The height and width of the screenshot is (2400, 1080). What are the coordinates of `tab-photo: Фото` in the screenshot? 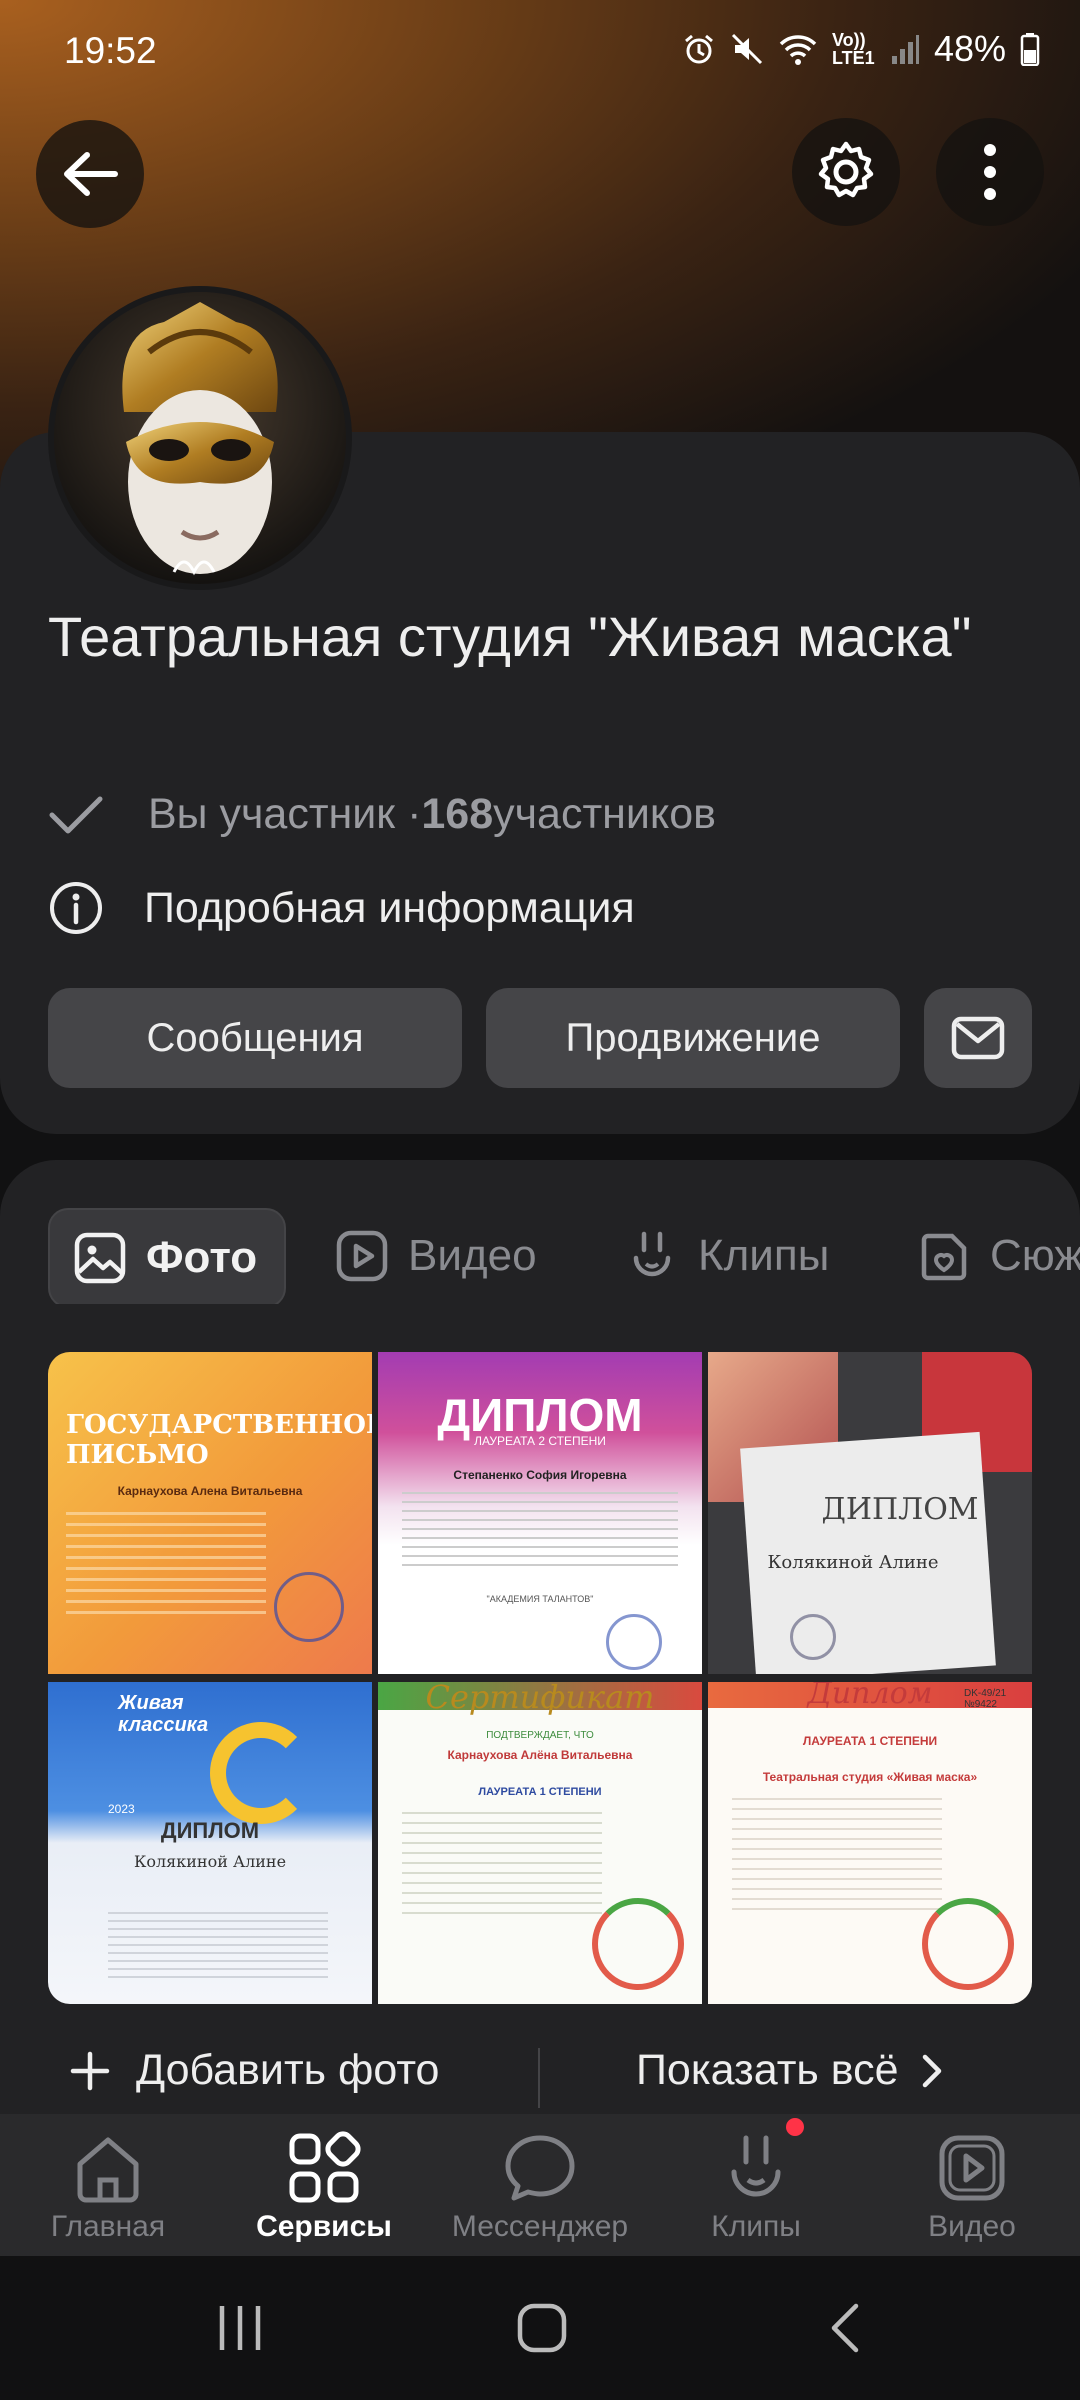 It's located at (167, 1256).